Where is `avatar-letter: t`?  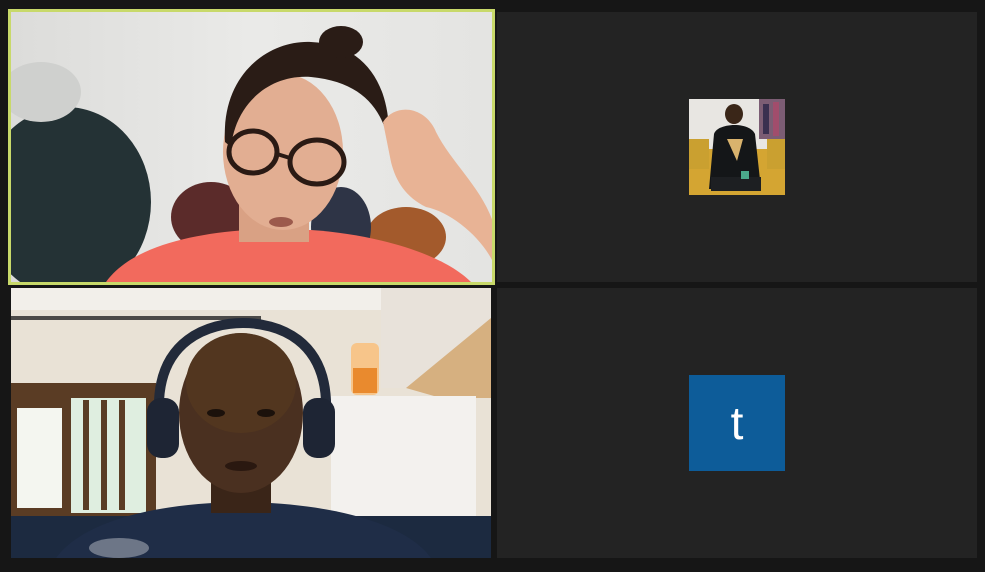
avatar-letter: t is located at coordinates (737, 423).